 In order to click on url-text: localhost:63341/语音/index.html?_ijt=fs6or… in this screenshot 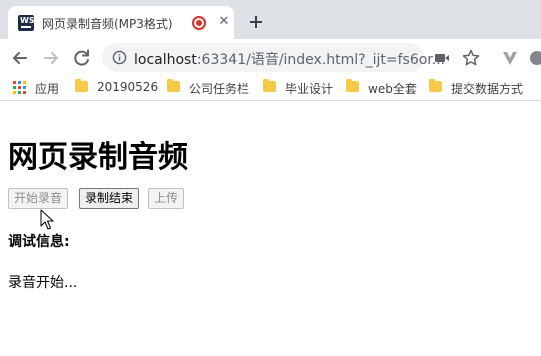, I will do `click(289, 59)`.